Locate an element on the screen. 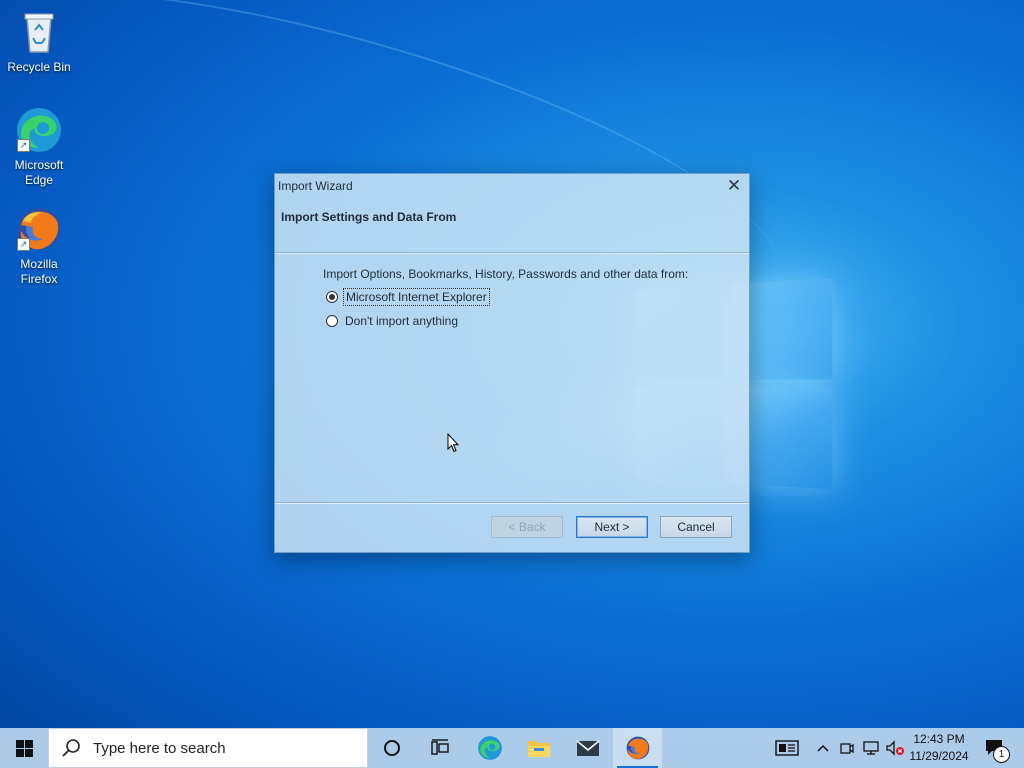 The height and width of the screenshot is (768, 1024). desktop-icon-label: Recycle Bin is located at coordinates (39, 67).